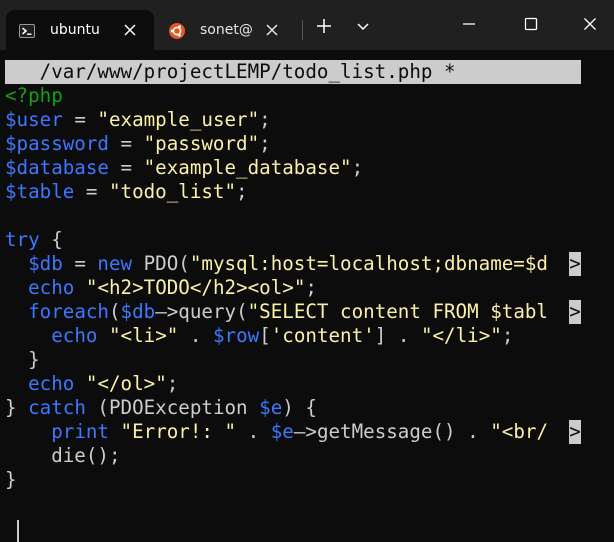  What do you see at coordinates (178, 119) in the screenshot?
I see `code-token: "example_user"` at bounding box center [178, 119].